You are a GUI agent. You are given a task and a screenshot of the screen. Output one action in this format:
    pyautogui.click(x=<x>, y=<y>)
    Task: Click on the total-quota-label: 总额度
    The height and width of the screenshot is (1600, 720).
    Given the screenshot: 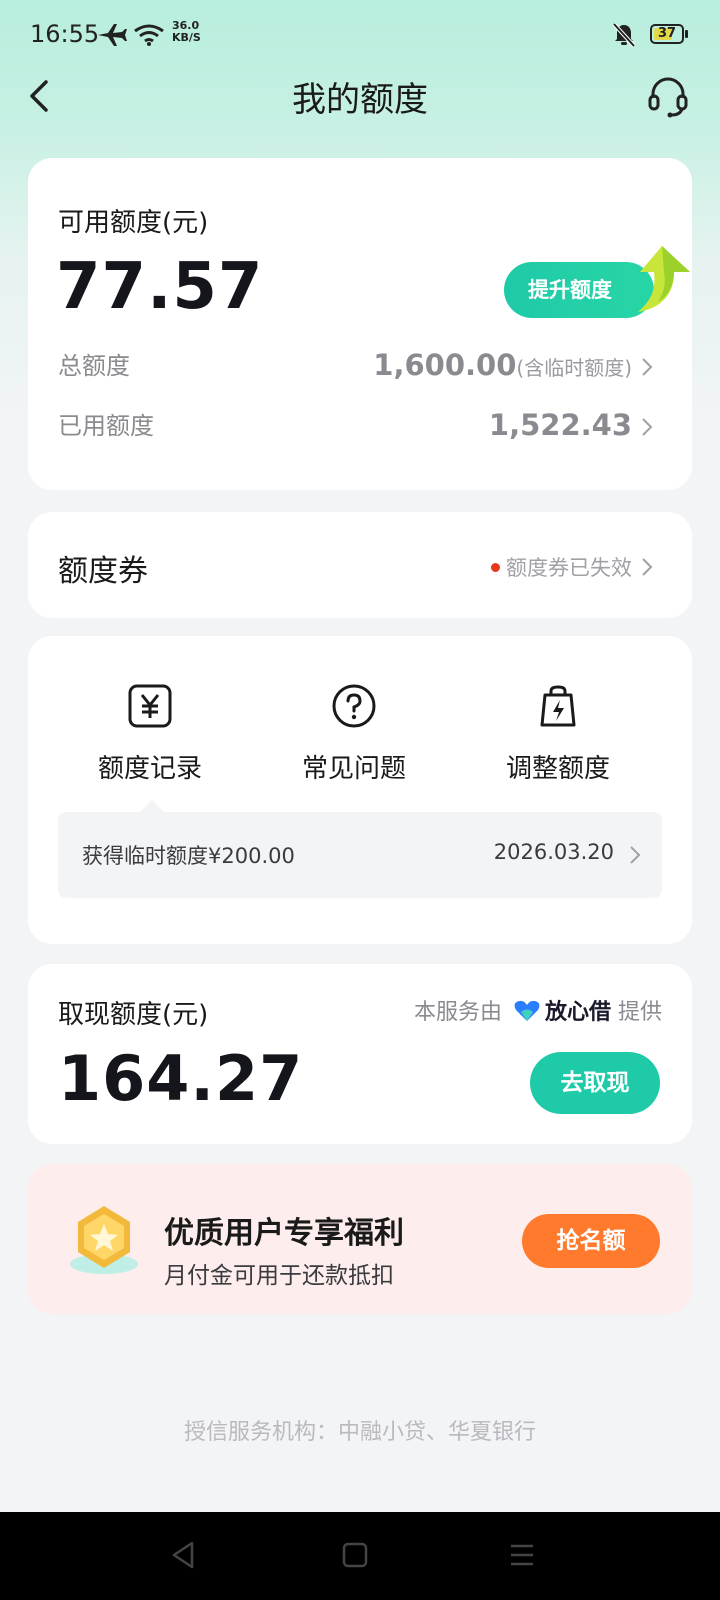 What is the action you would take?
    pyautogui.click(x=94, y=366)
    